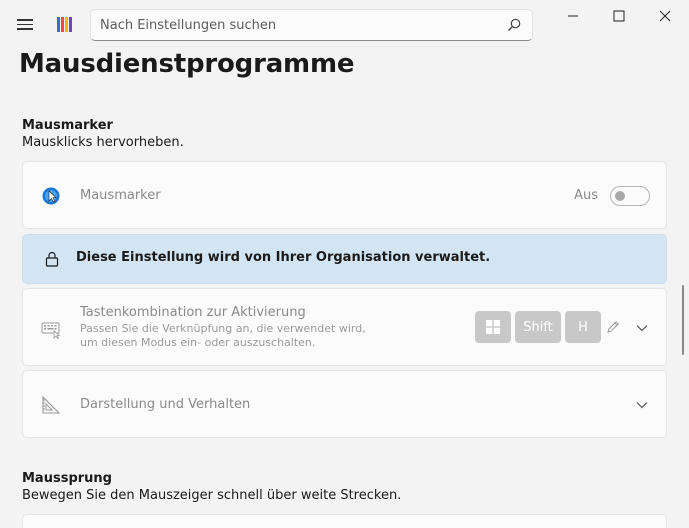  What do you see at coordinates (64, 24) in the screenshot?
I see `powertoys-logo` at bounding box center [64, 24].